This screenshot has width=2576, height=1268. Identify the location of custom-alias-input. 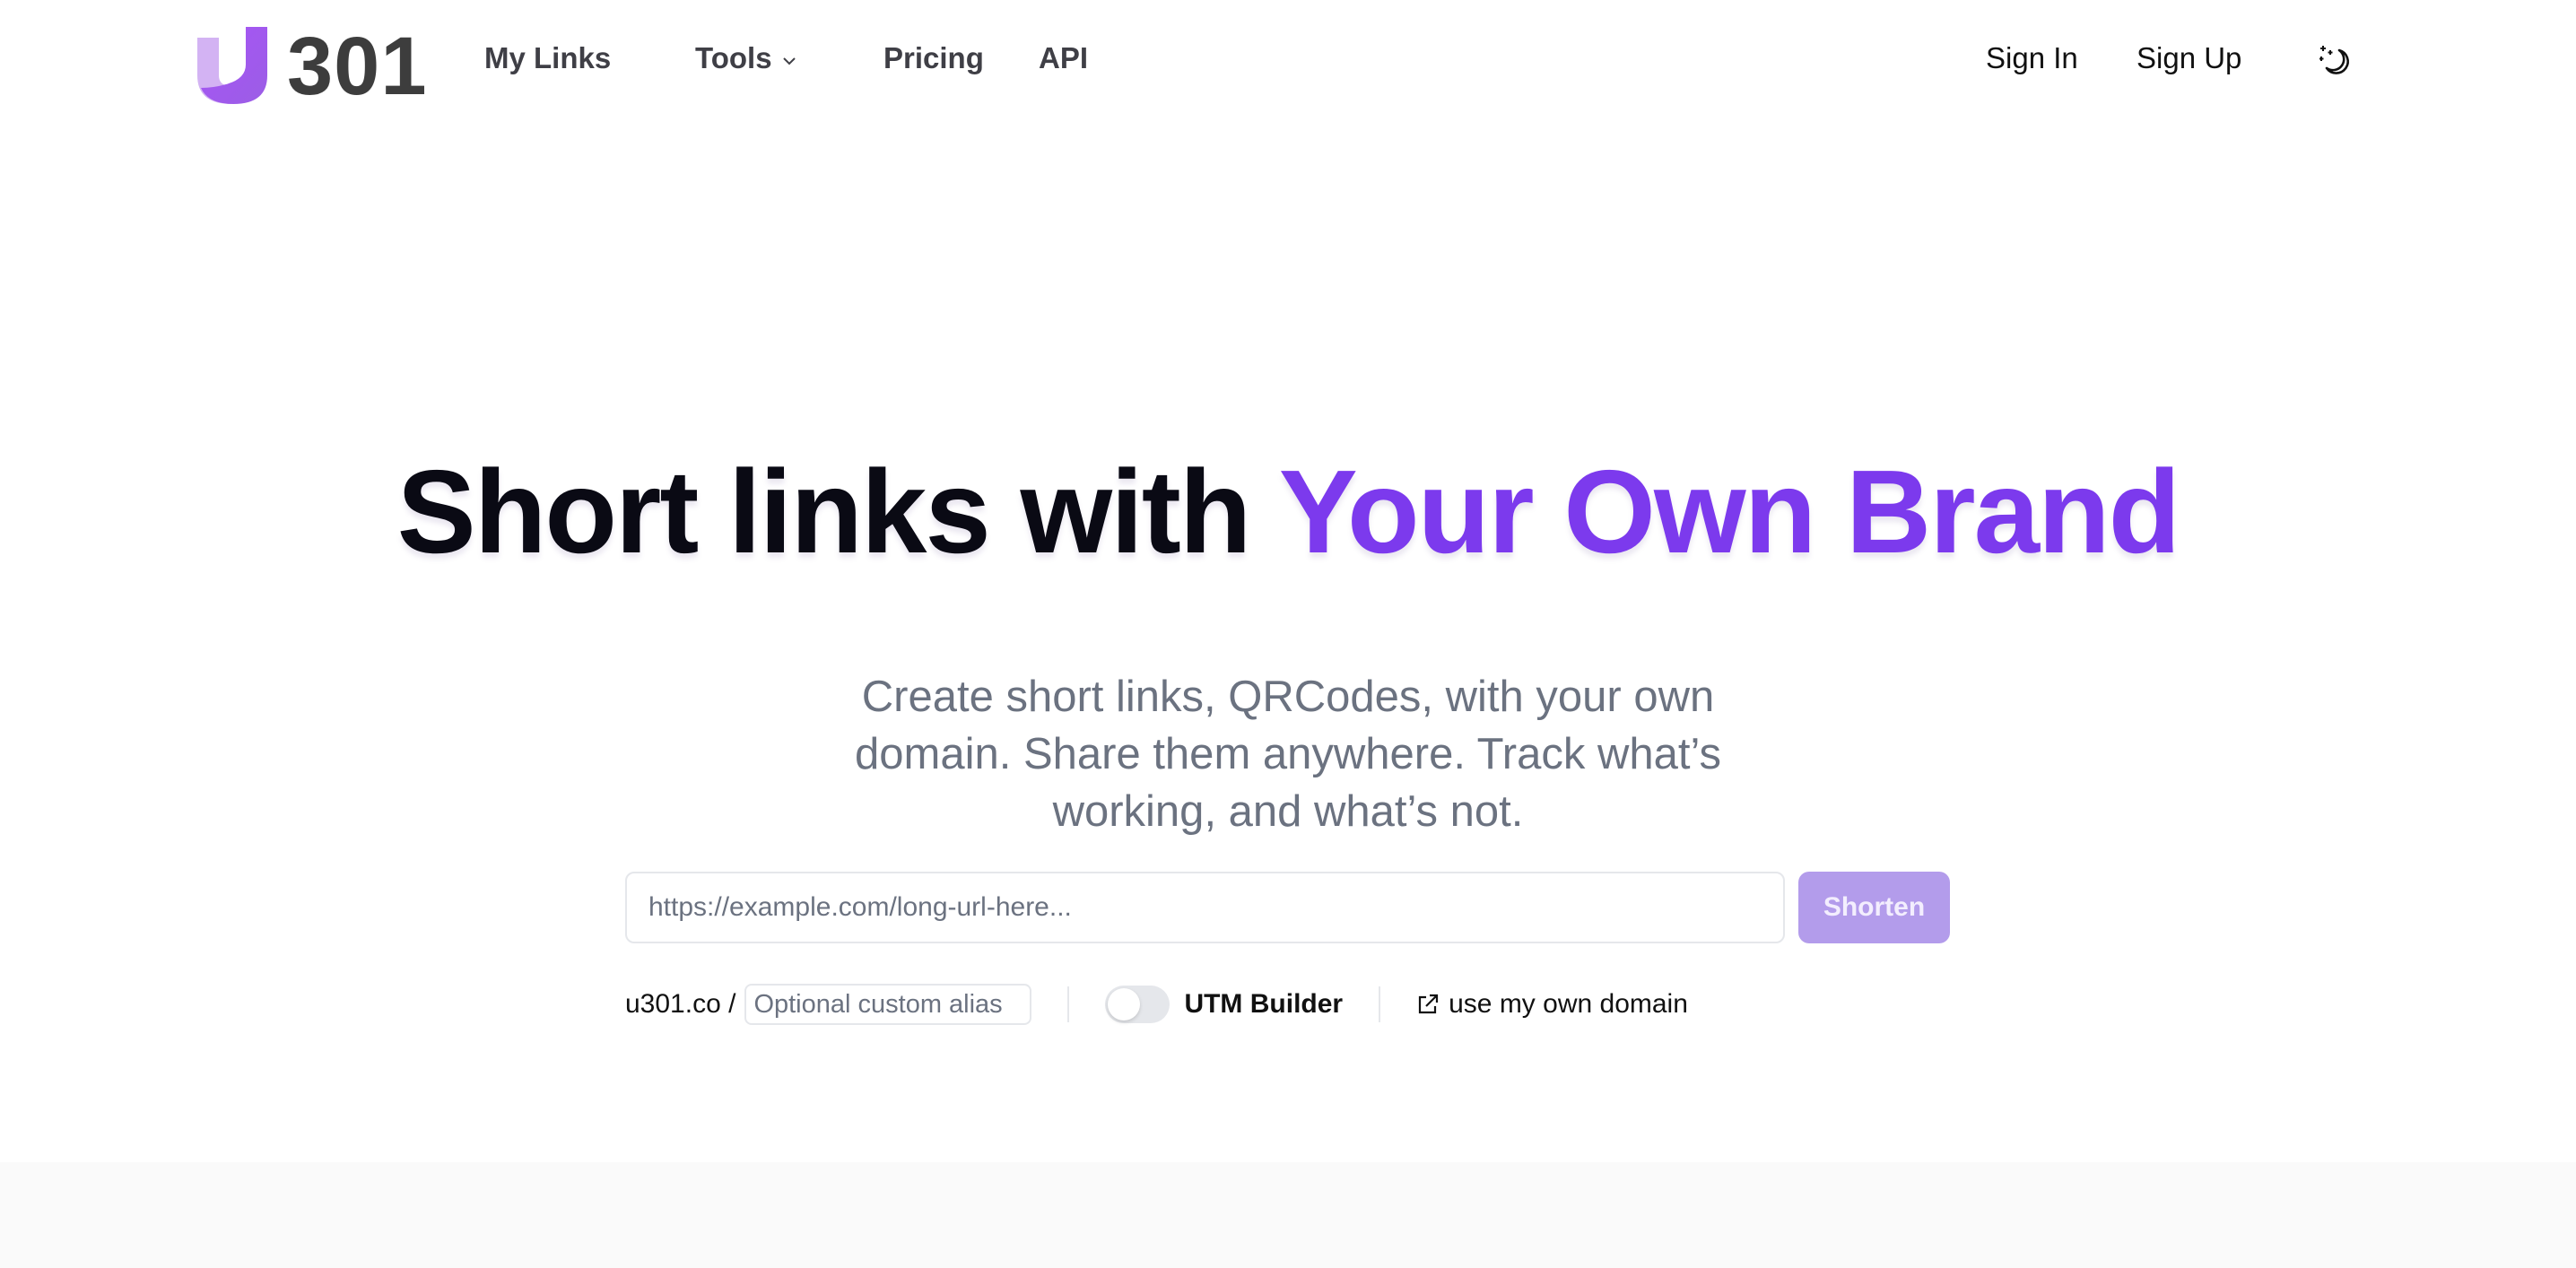
(888, 1004).